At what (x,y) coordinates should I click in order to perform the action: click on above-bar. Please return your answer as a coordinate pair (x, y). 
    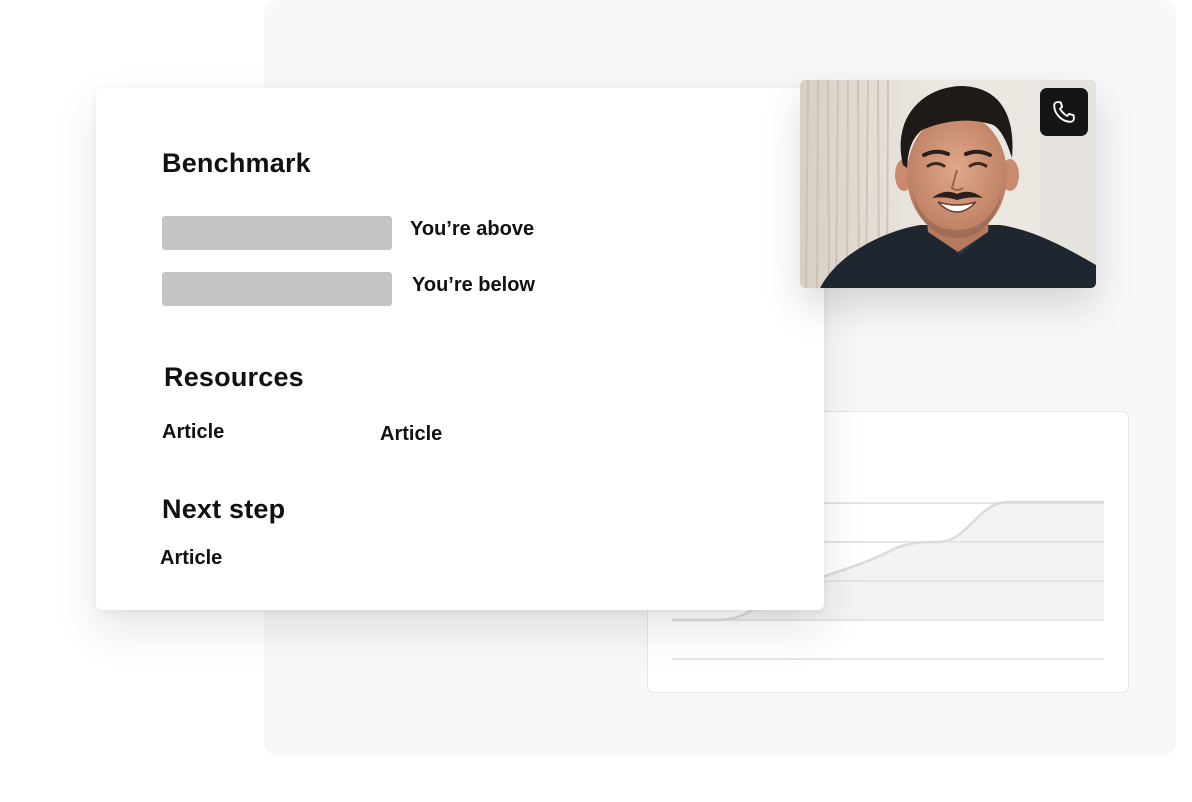
    Looking at the image, I should click on (277, 233).